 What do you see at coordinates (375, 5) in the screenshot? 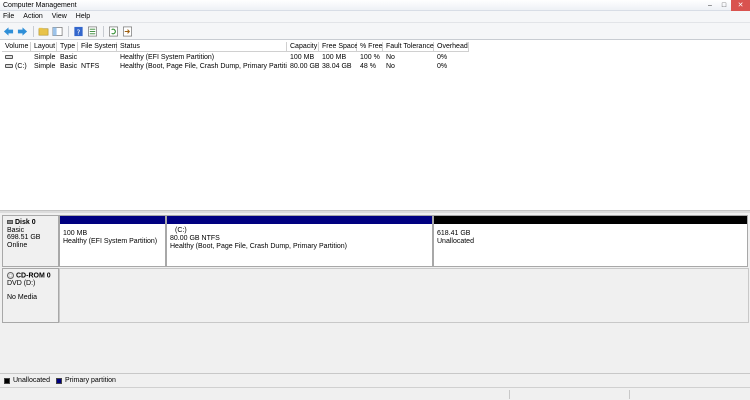
I see `title-bar: Computer Management – □ ✕` at bounding box center [375, 5].